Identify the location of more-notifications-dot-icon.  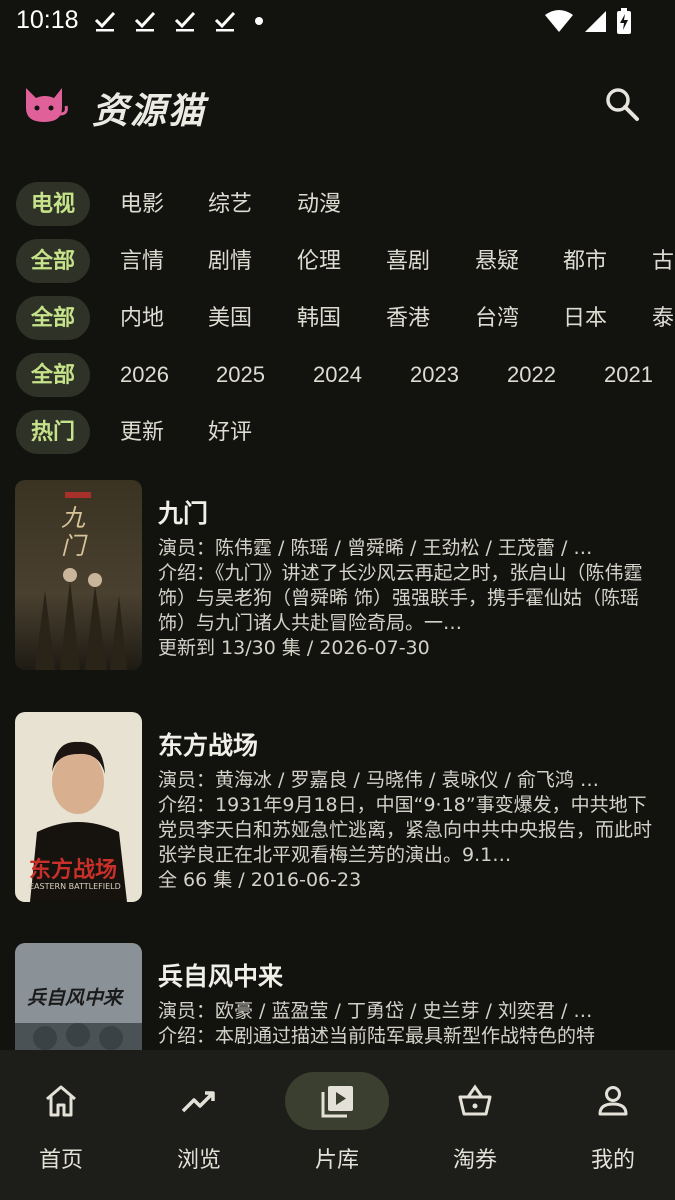
(259, 21).